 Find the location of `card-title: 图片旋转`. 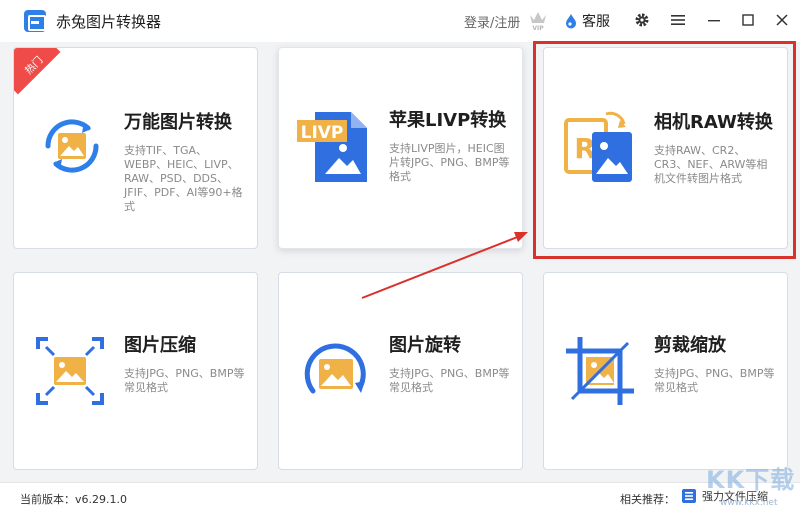

card-title: 图片旋转 is located at coordinates (425, 345).